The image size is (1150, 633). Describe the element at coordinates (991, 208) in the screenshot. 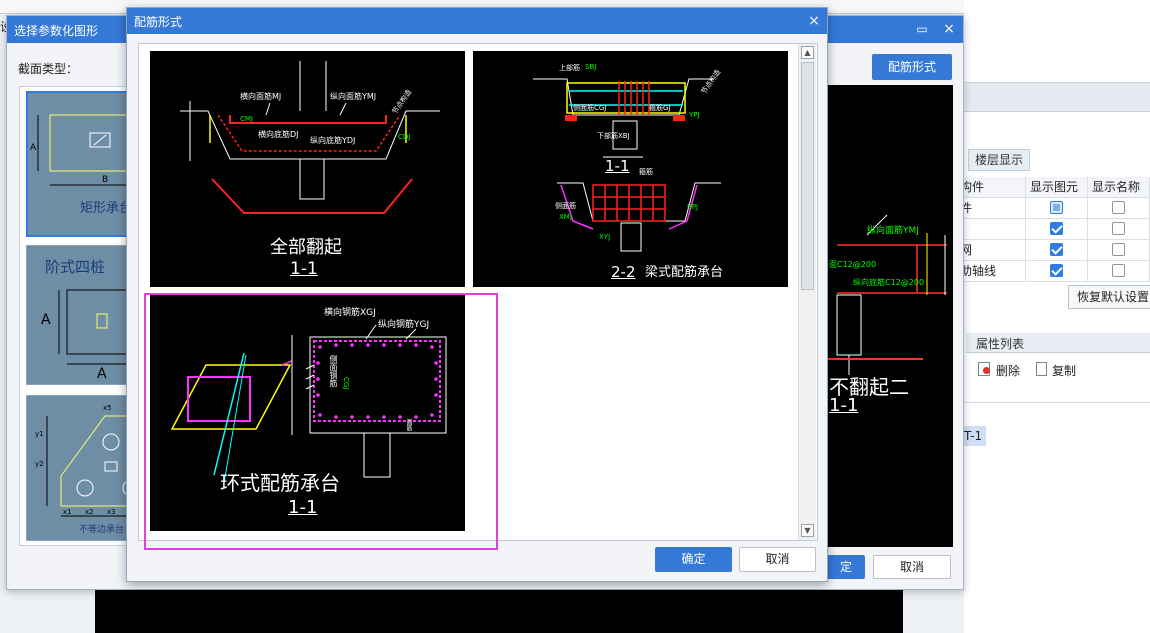

I see `grid-row-name: 件` at that location.